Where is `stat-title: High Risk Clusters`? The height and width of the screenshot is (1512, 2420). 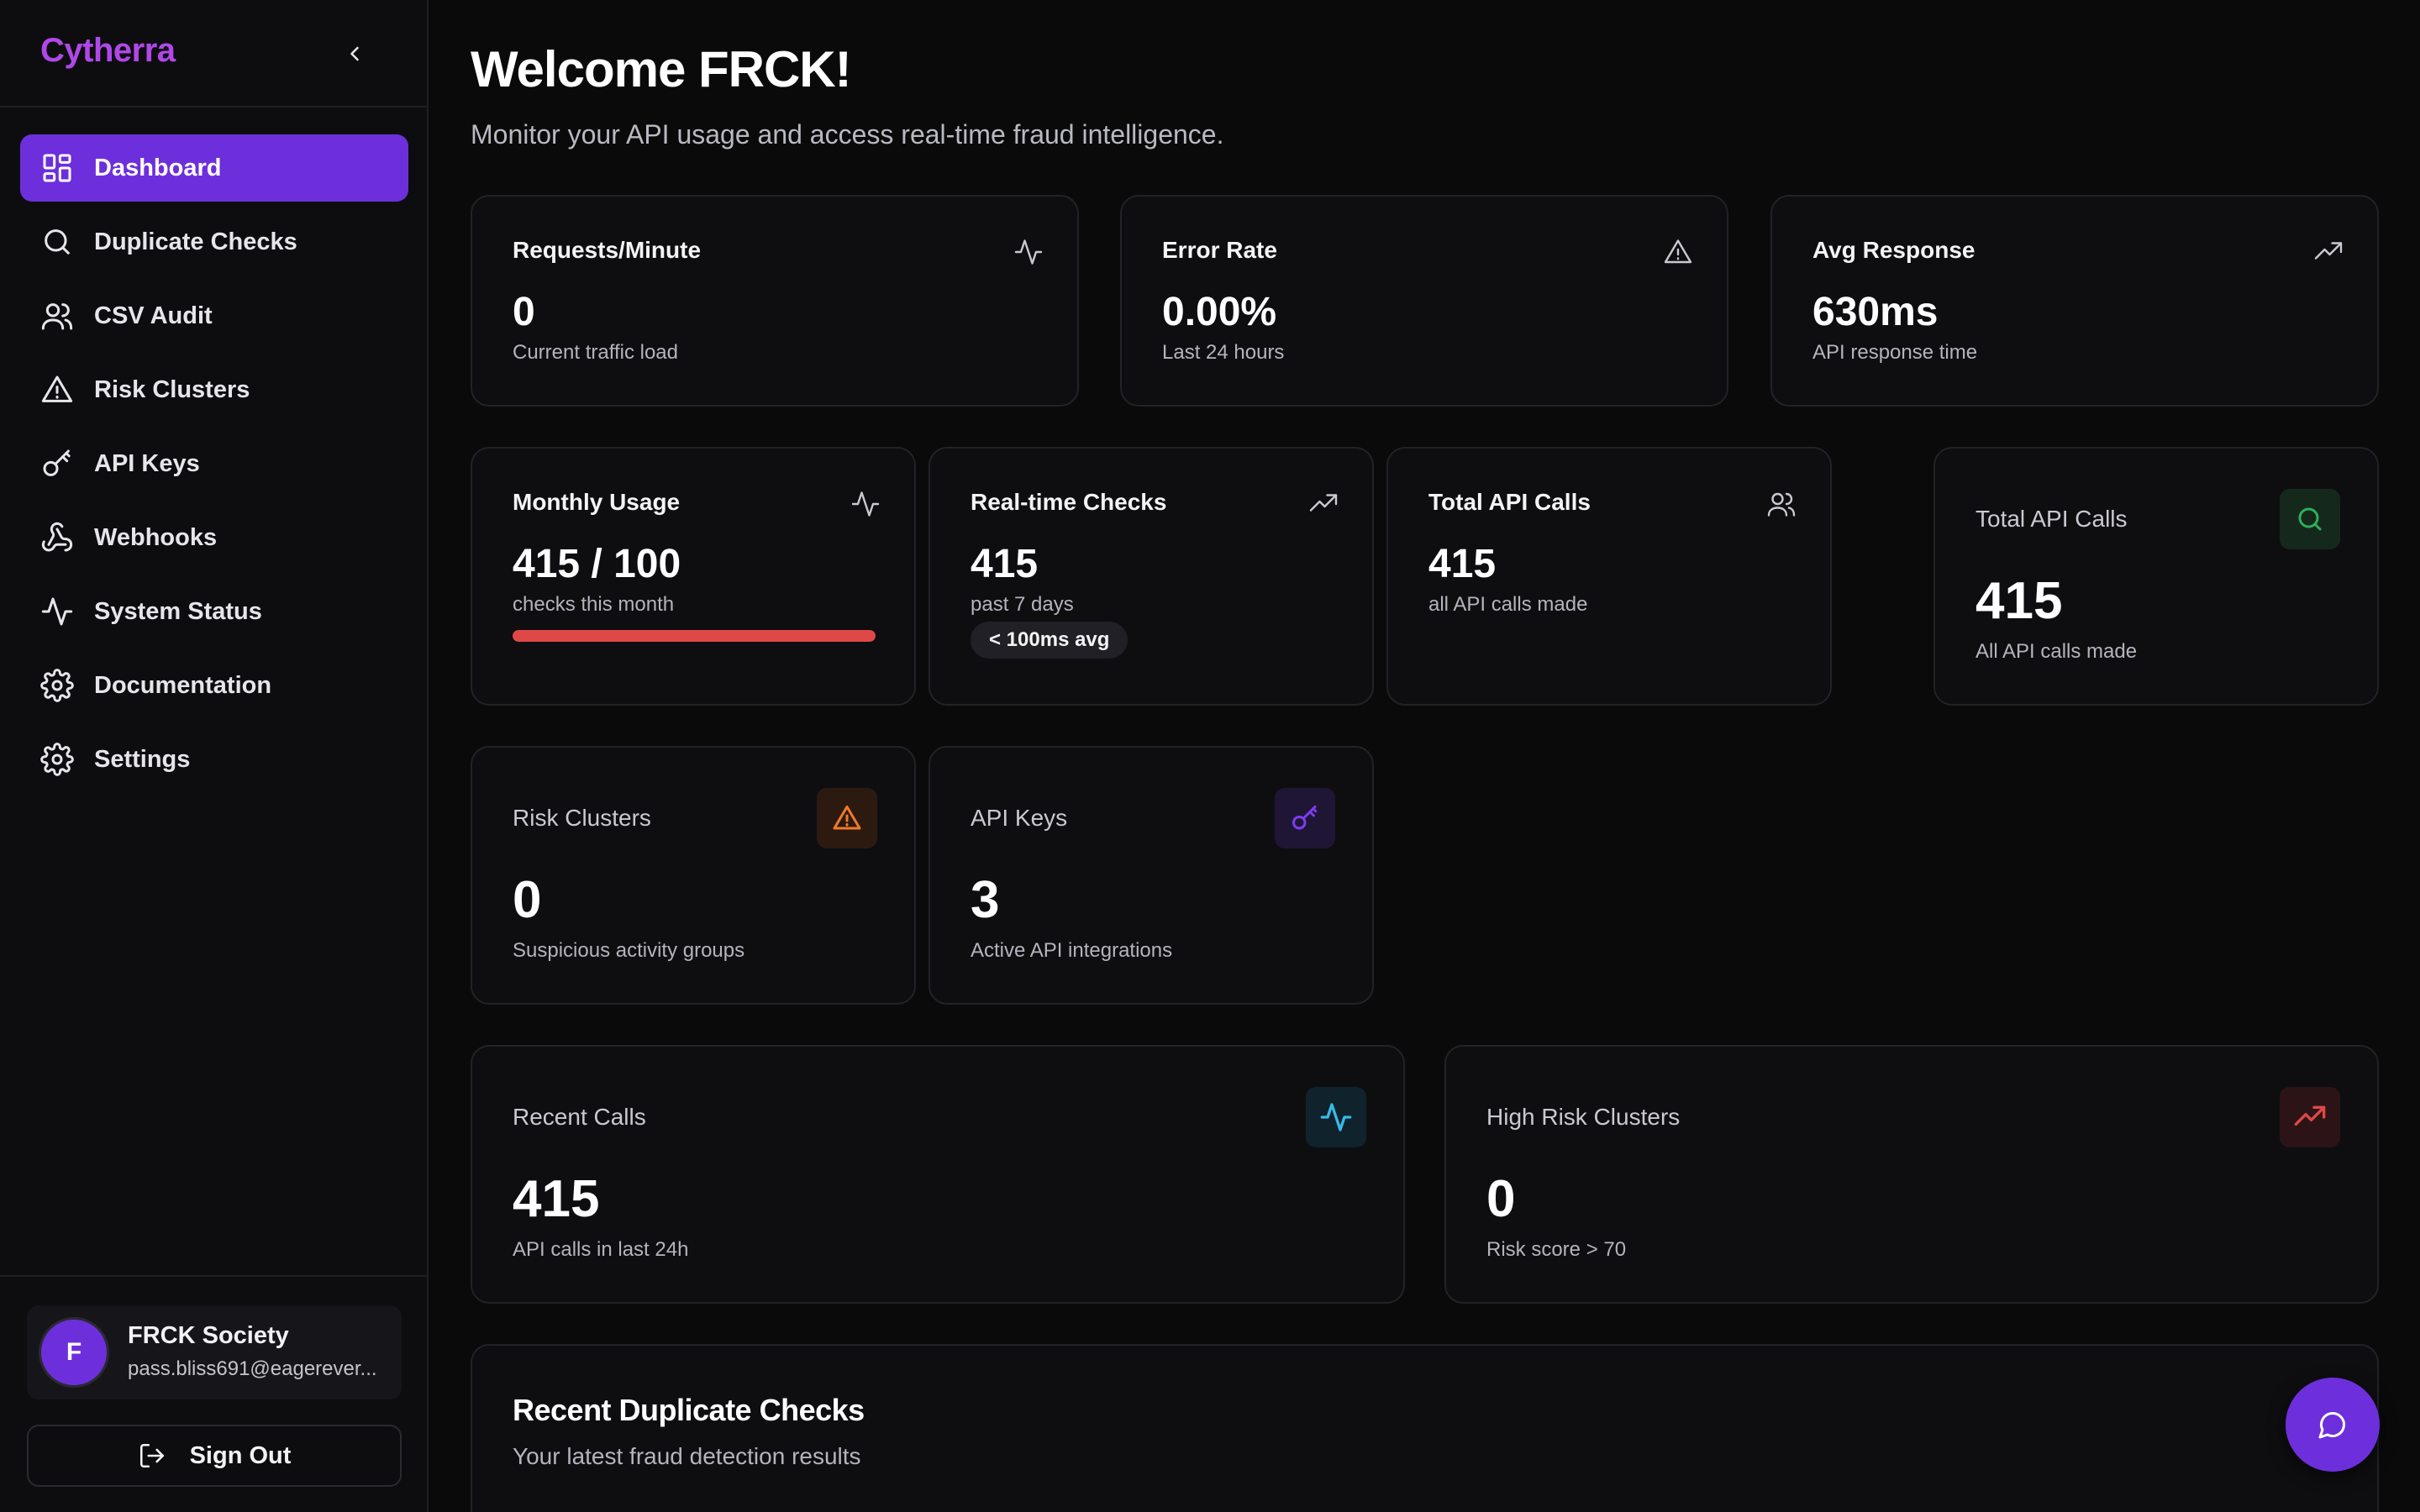
stat-title: High Risk Clusters is located at coordinates (1584, 1117).